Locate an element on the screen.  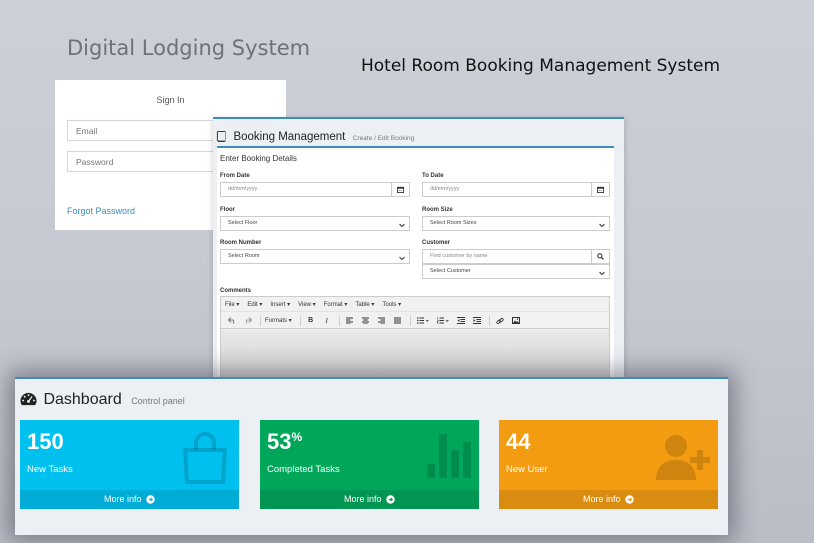
align-left-icon is located at coordinates (350, 321).